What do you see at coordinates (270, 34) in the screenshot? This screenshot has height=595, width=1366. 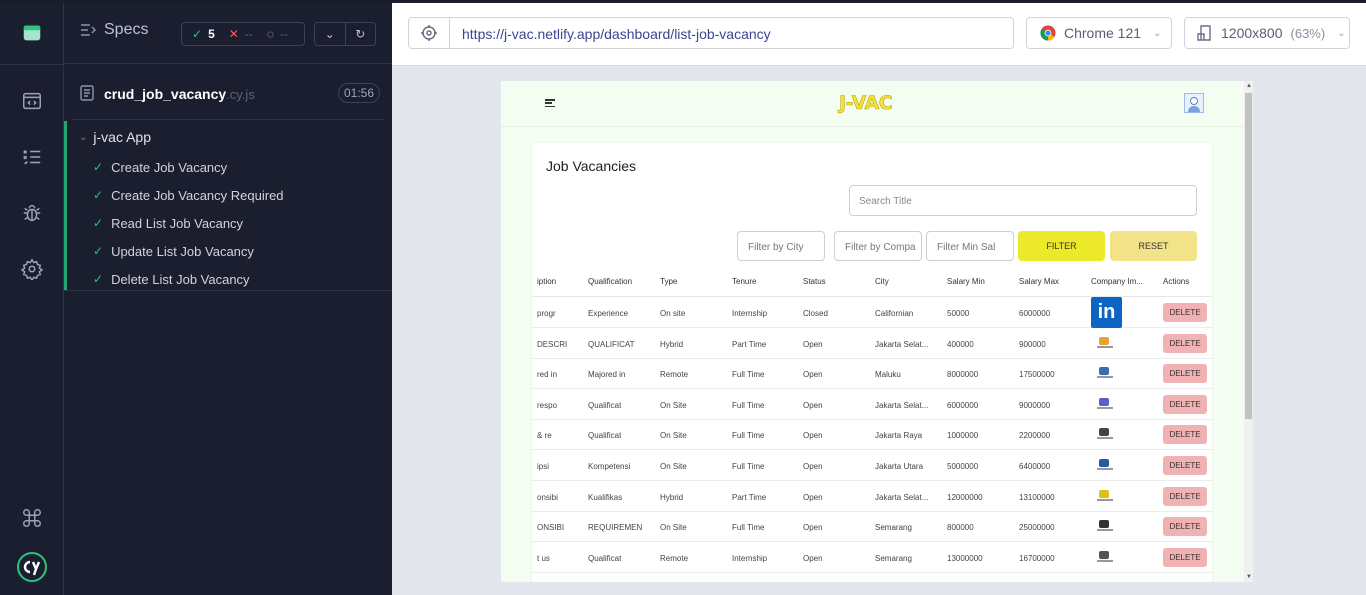 I see `pending-circle-icon: ◌` at bounding box center [270, 34].